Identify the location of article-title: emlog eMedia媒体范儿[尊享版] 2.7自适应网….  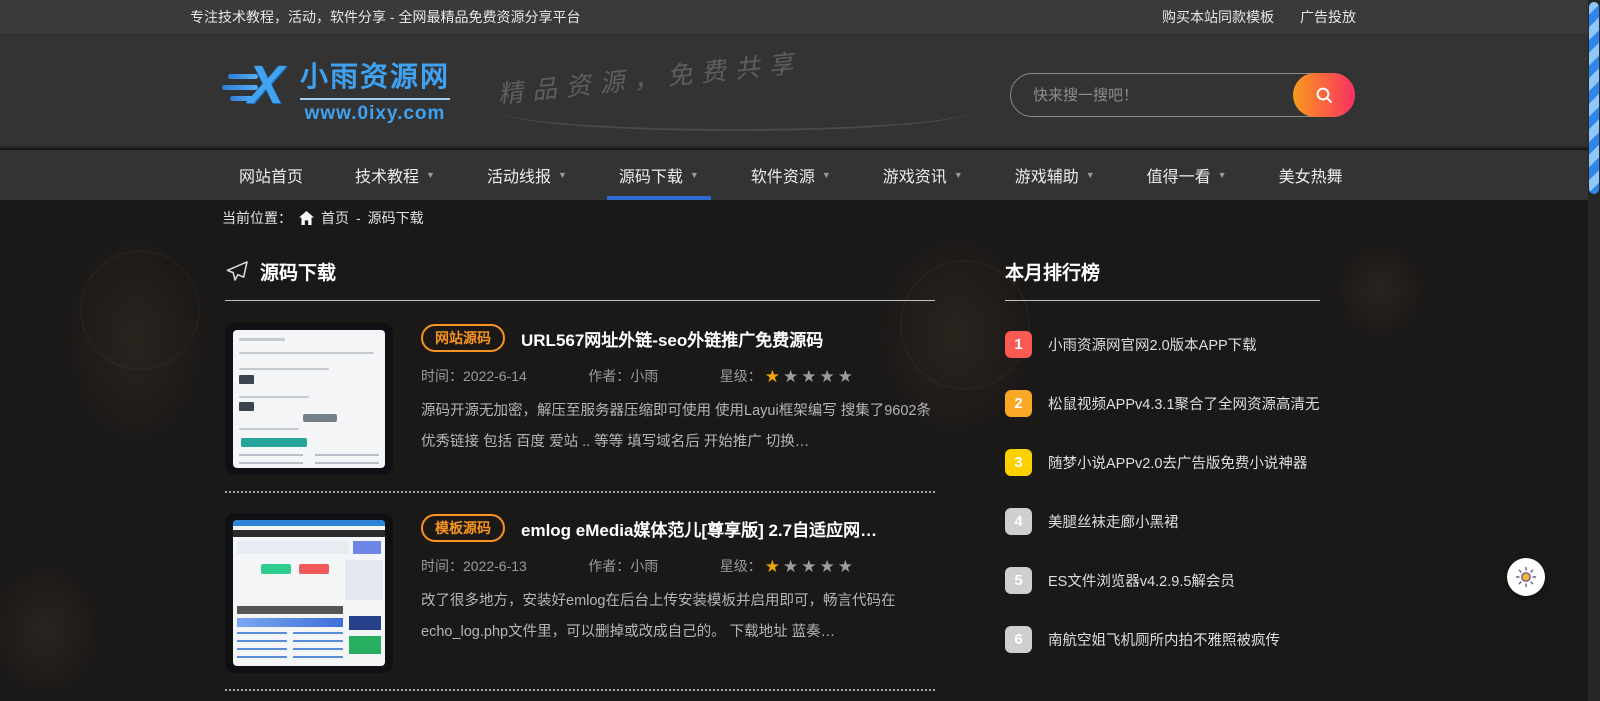
(699, 528).